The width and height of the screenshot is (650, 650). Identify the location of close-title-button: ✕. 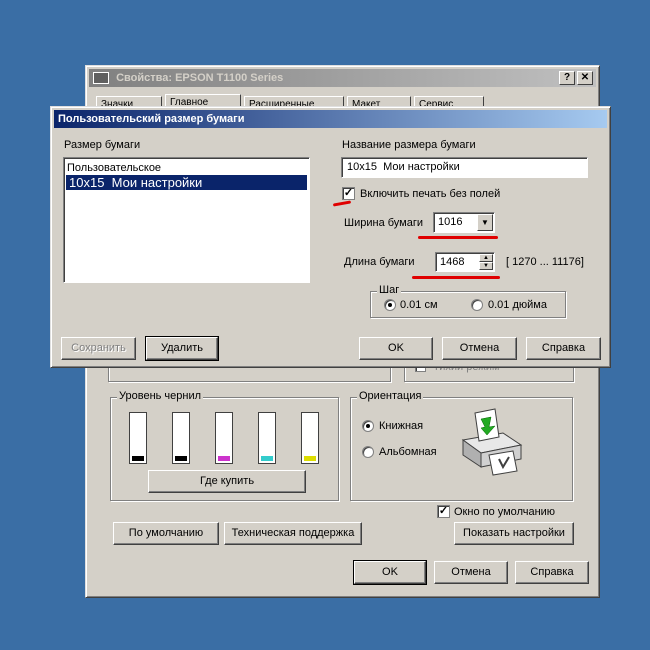
(585, 78).